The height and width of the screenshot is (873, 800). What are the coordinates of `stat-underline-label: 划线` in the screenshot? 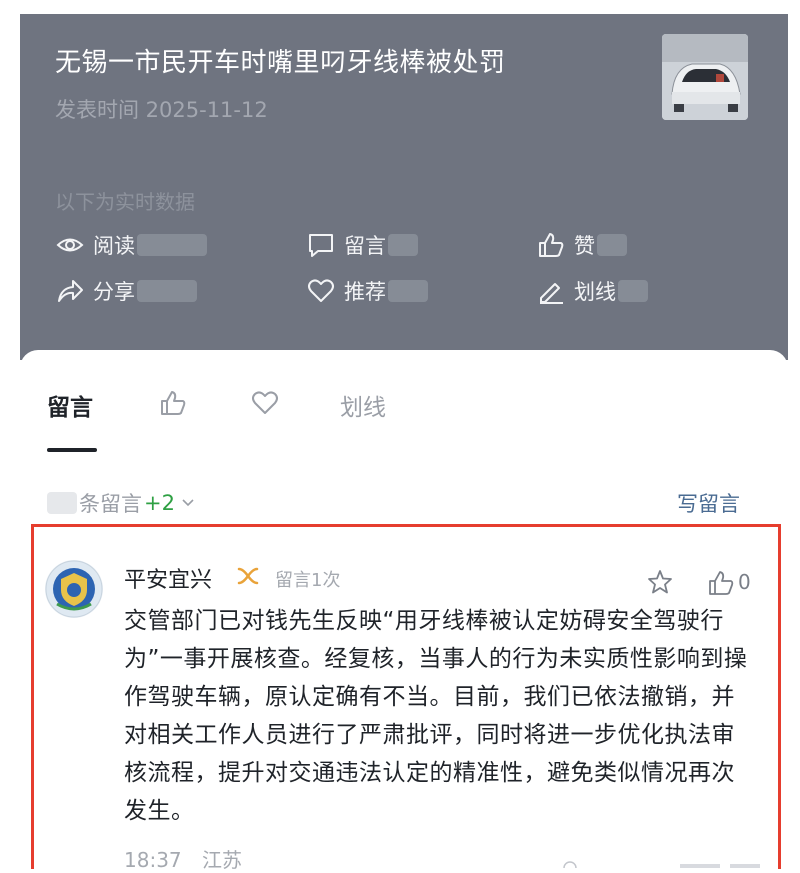 It's located at (595, 292).